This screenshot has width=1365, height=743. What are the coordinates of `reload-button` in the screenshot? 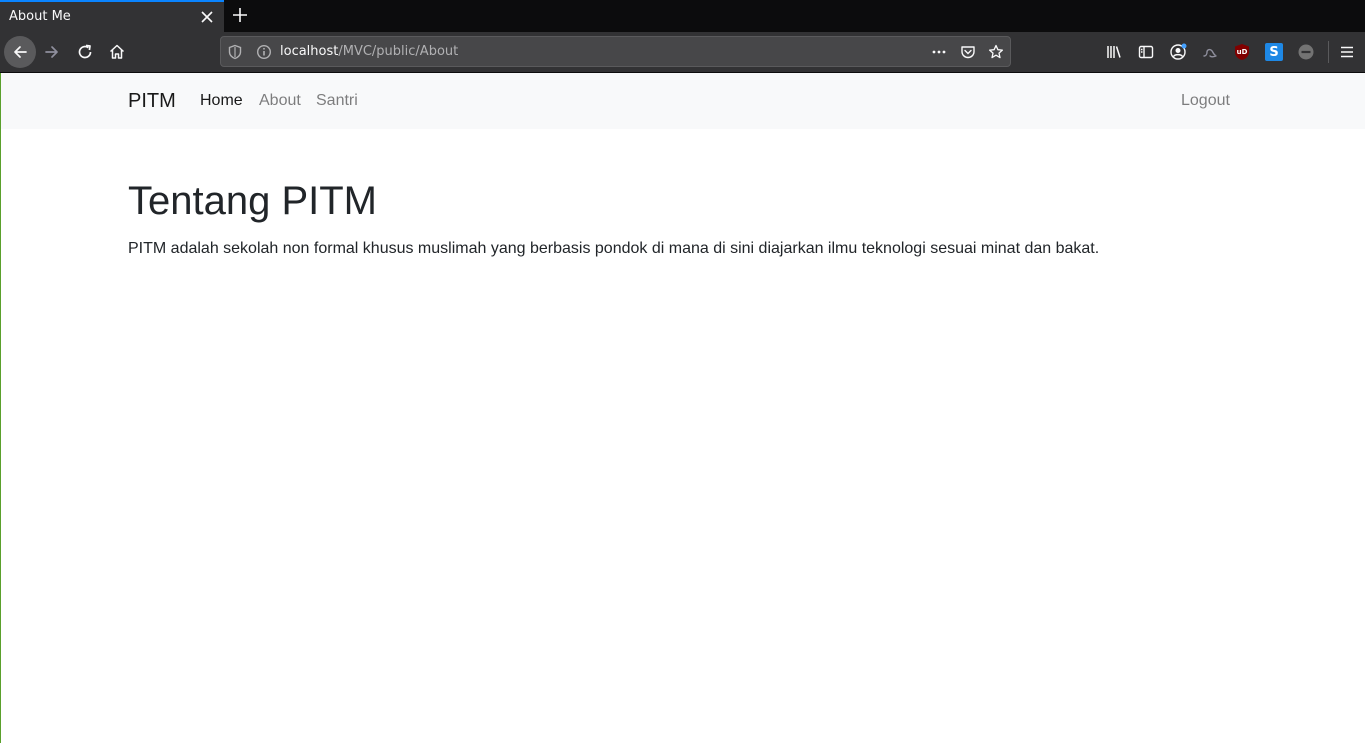 It's located at (85, 52).